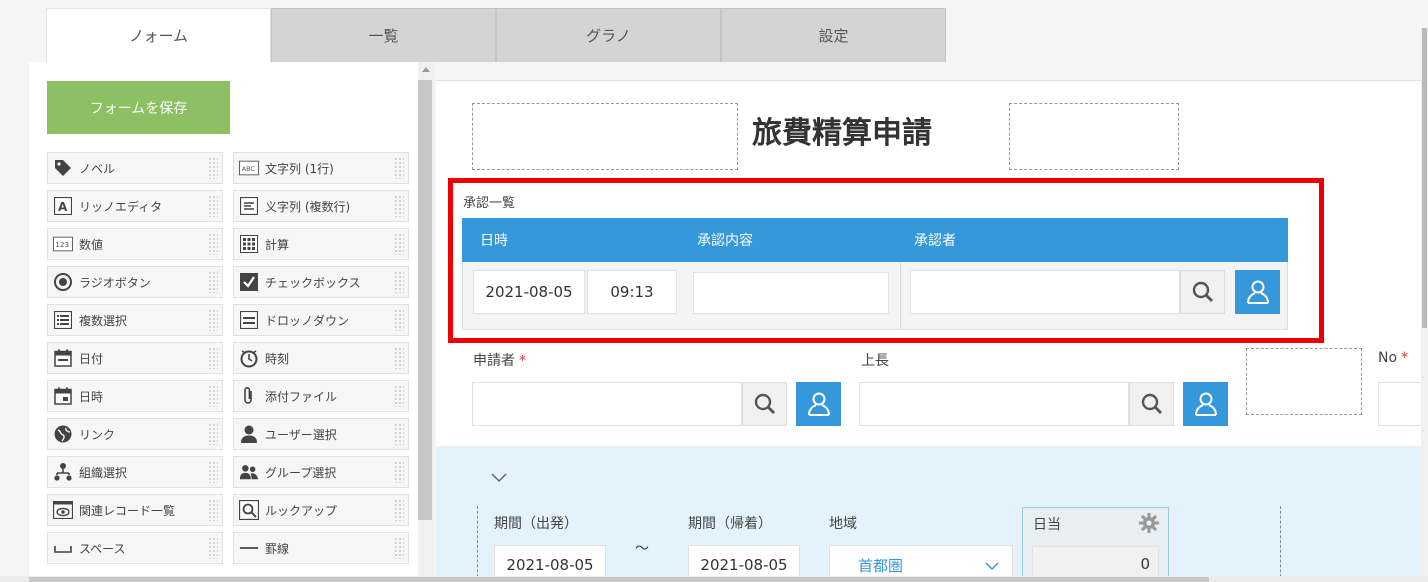 The width and height of the screenshot is (1428, 582). Describe the element at coordinates (135, 244) in the screenshot. I see `palette-item: 123 数値` at that location.